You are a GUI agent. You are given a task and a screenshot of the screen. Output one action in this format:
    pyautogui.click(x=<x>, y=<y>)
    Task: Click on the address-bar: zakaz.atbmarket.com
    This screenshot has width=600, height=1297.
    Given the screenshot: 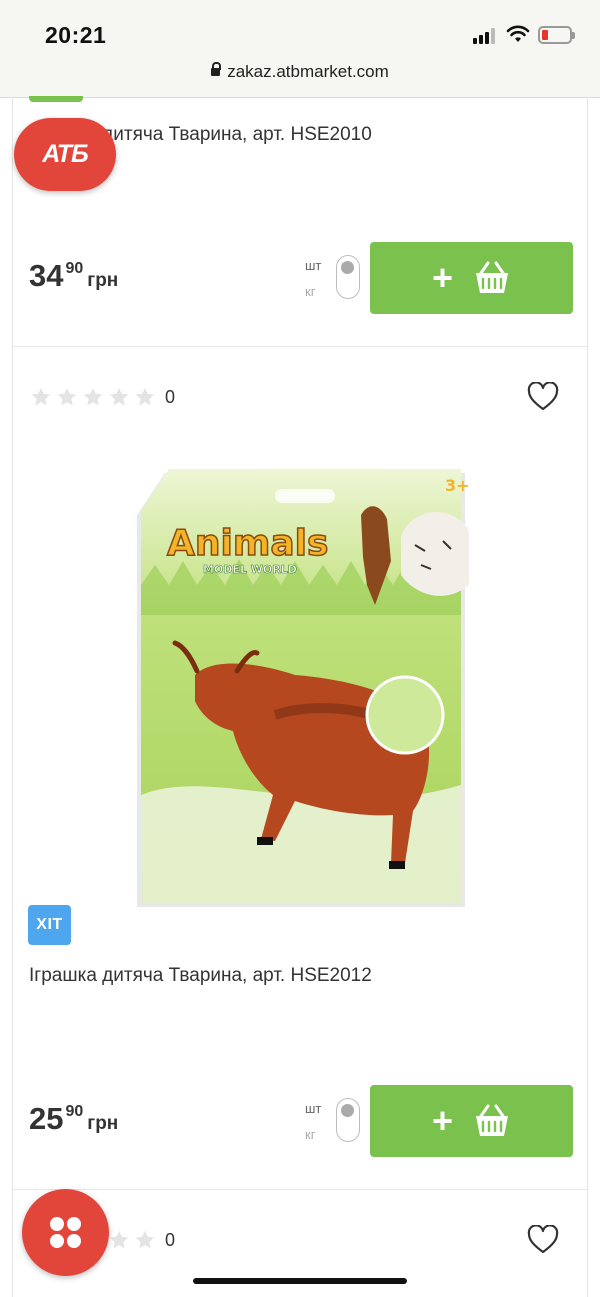 What is the action you would take?
    pyautogui.click(x=300, y=72)
    